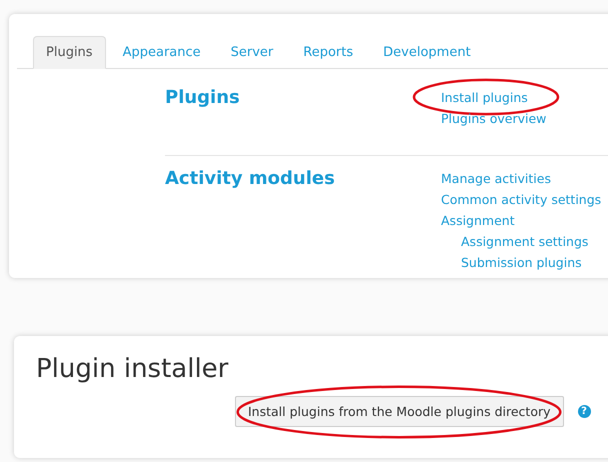  Describe the element at coordinates (496, 178) in the screenshot. I see `nav-link: Manage activities` at that location.